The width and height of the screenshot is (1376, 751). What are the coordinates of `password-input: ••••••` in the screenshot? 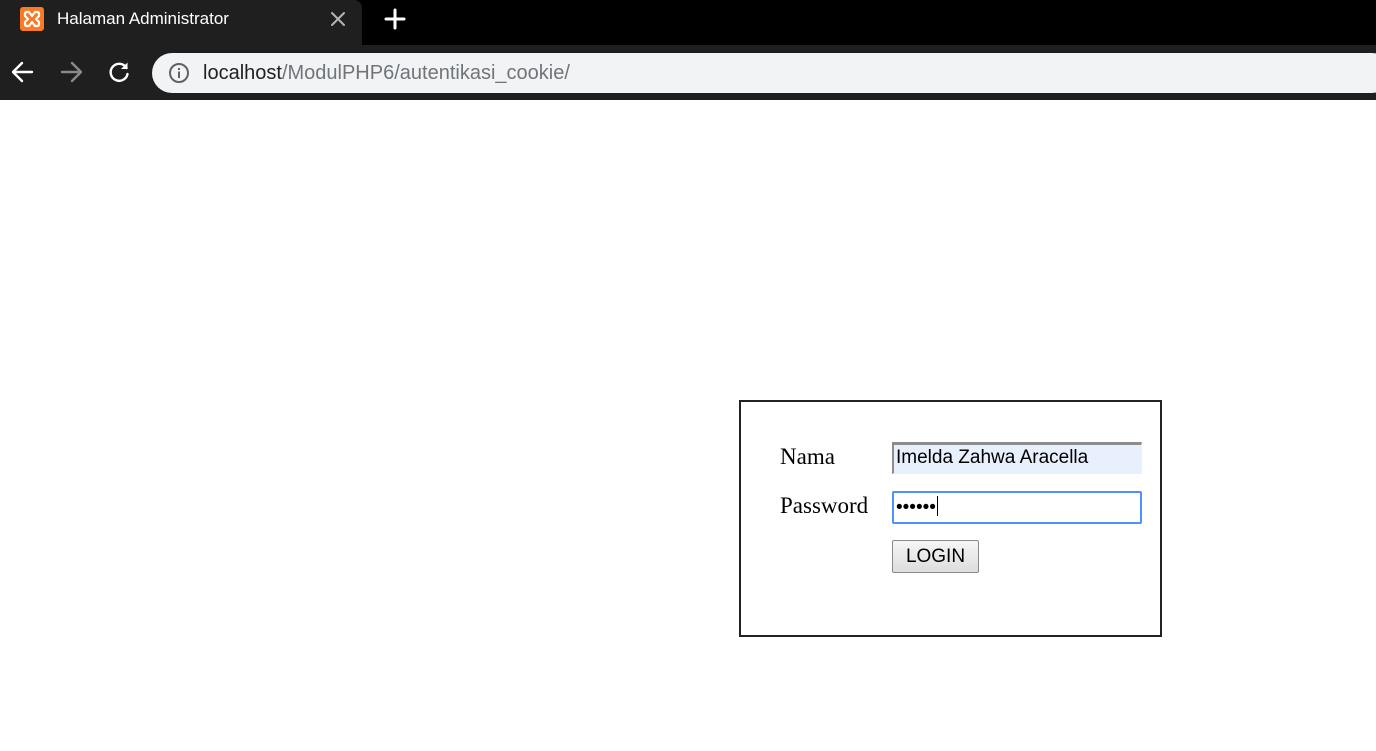 It's located at (1017, 507).